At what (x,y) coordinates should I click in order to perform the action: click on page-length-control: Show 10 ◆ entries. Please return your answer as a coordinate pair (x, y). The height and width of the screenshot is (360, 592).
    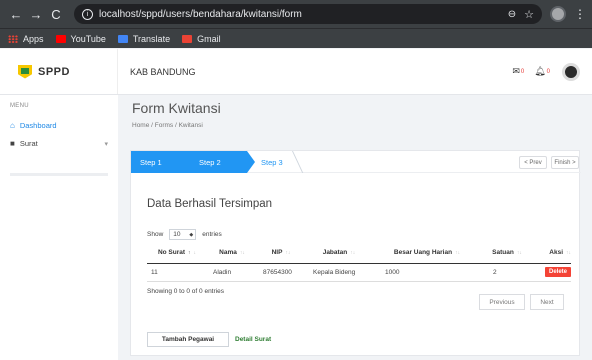
    Looking at the image, I should click on (184, 234).